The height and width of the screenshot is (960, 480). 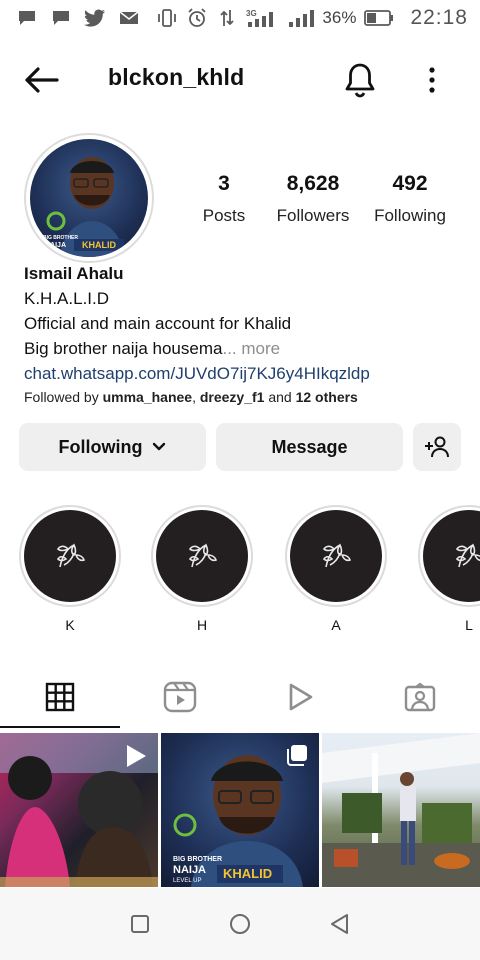 I want to click on system-nav-bar, so click(x=240, y=924).